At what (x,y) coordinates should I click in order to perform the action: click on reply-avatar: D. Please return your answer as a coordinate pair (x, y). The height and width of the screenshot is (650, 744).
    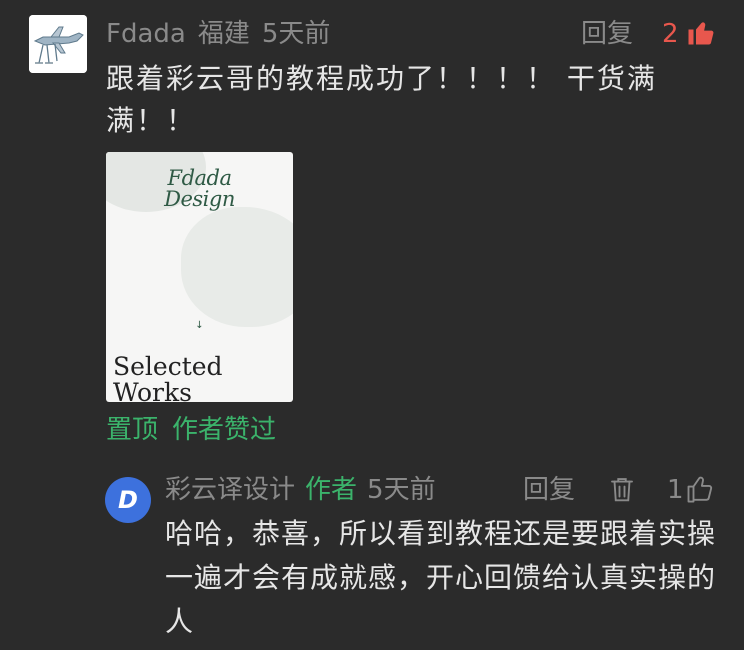
    Looking at the image, I should click on (128, 500).